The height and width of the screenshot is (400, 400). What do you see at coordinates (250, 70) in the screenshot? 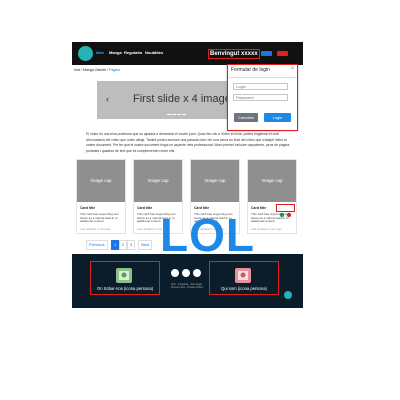
I see `login-title: Formular de login` at bounding box center [250, 70].